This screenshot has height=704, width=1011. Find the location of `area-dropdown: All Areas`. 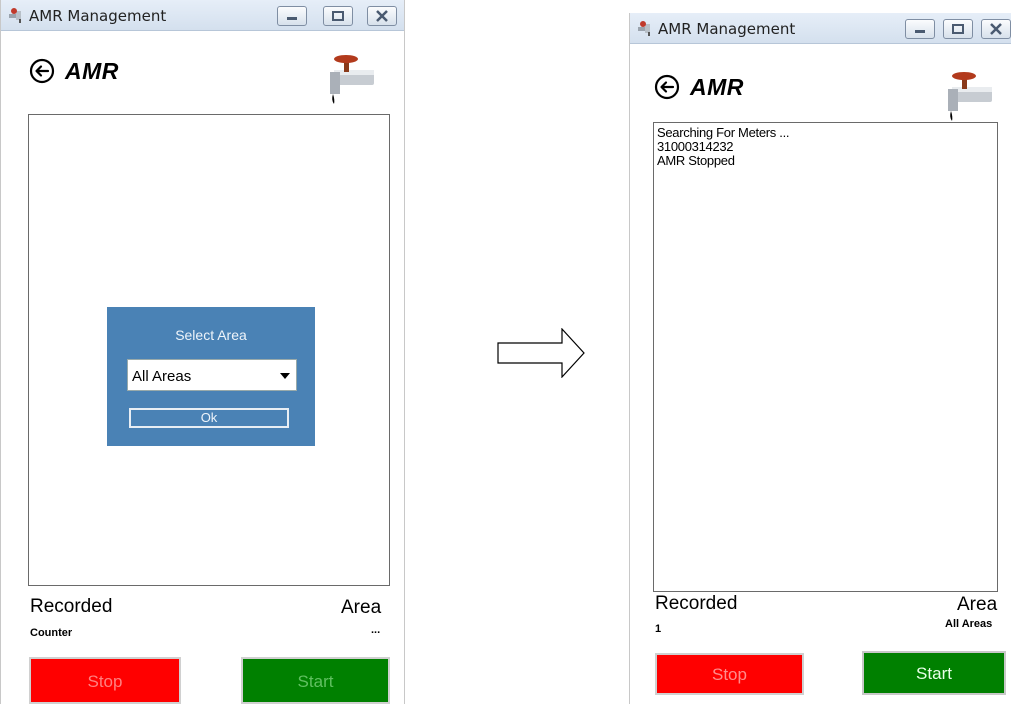

area-dropdown: All Areas is located at coordinates (212, 375).